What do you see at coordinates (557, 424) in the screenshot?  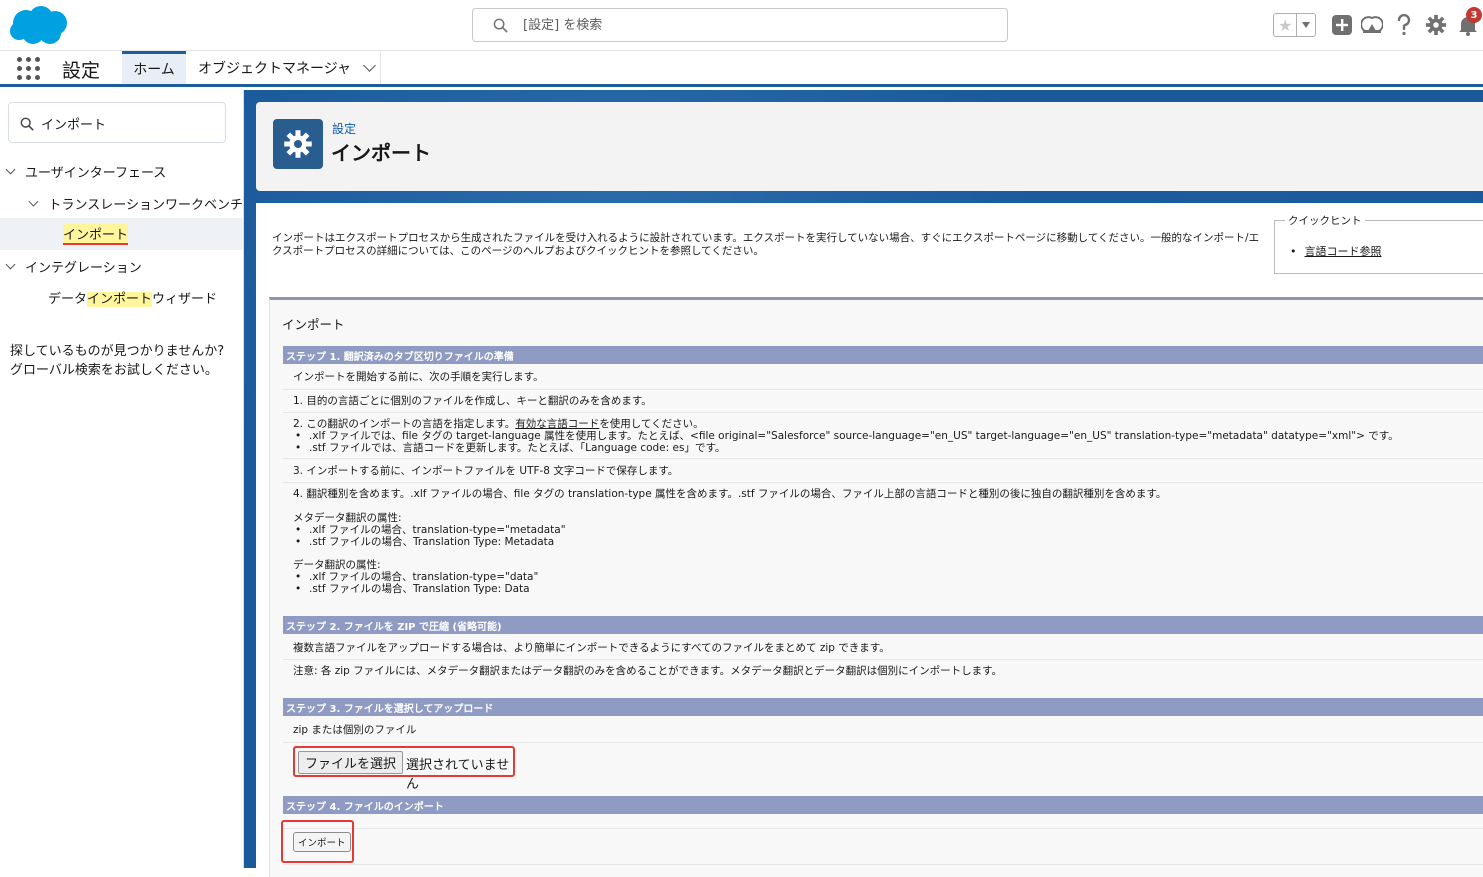 I see `valid-language-code-link: 有効な言語コード` at bounding box center [557, 424].